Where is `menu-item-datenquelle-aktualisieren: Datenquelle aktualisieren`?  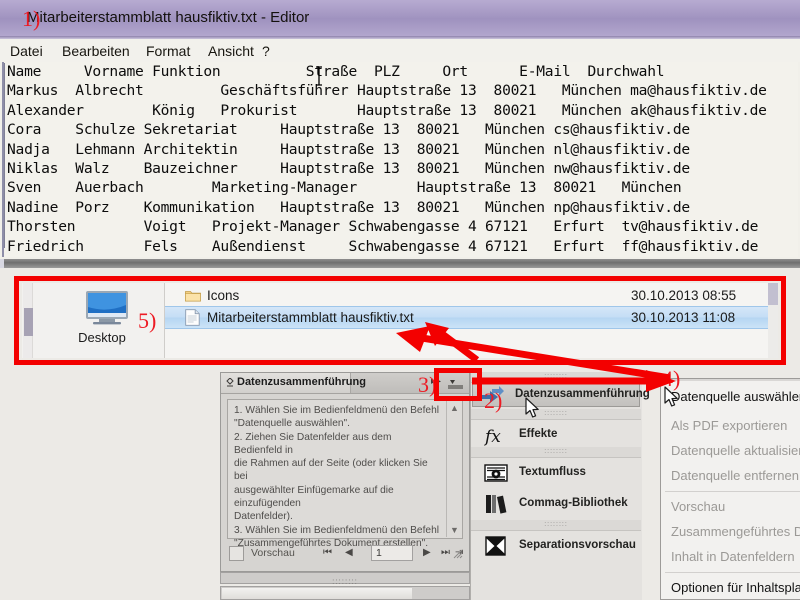 menu-item-datenquelle-aktualisieren: Datenquelle aktualisieren is located at coordinates (735, 450).